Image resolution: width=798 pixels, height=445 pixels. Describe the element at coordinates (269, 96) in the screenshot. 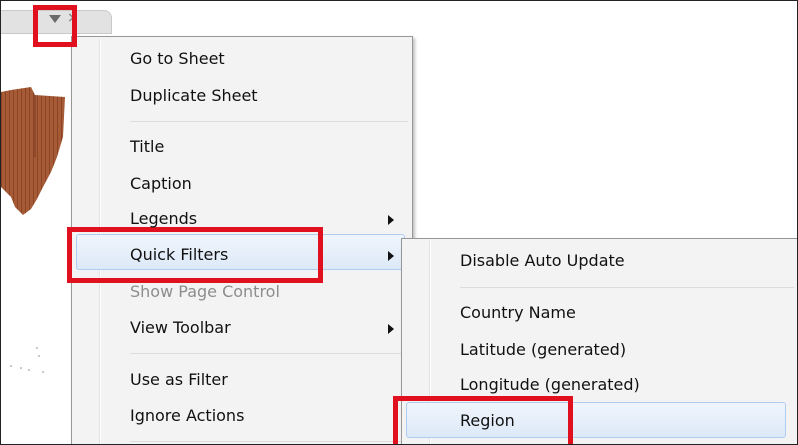

I see `menu-item-duplicate-sheet: Duplicate Sheet` at that location.